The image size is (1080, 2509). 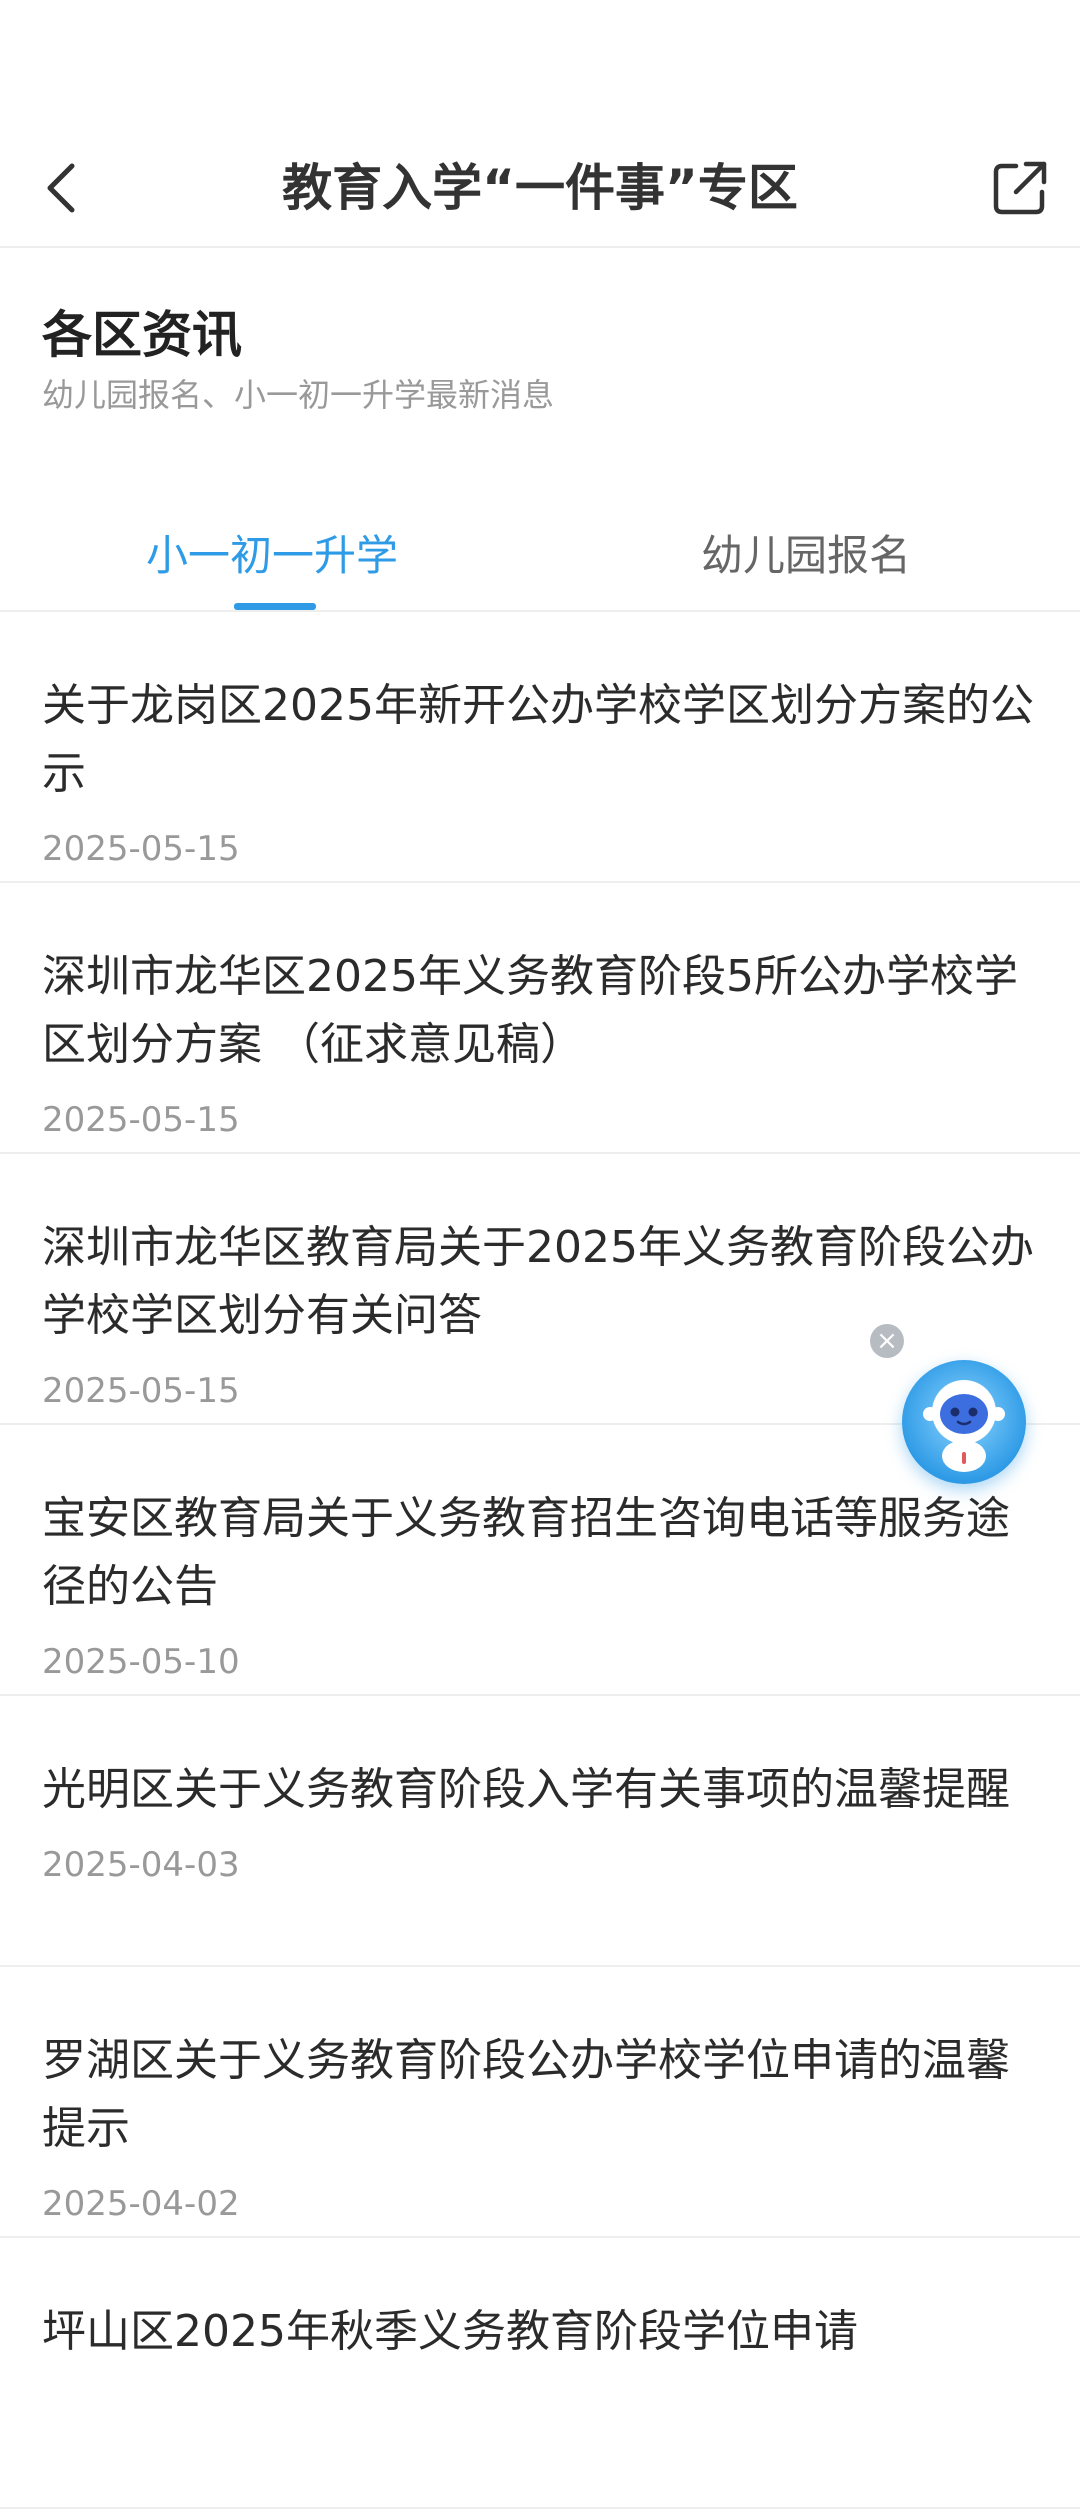 What do you see at coordinates (450, 2331) in the screenshot?
I see `news-title: 坪山区2025年秋季义务教育阶段学位申请` at bounding box center [450, 2331].